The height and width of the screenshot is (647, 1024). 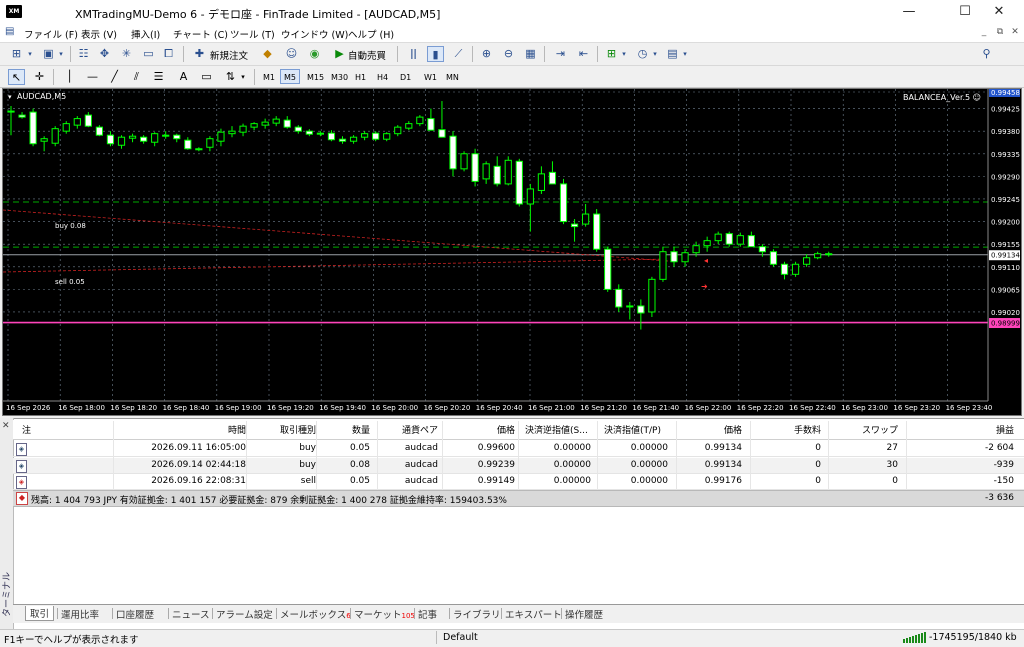 I want to click on user-icon: ☺, so click(x=291, y=54).